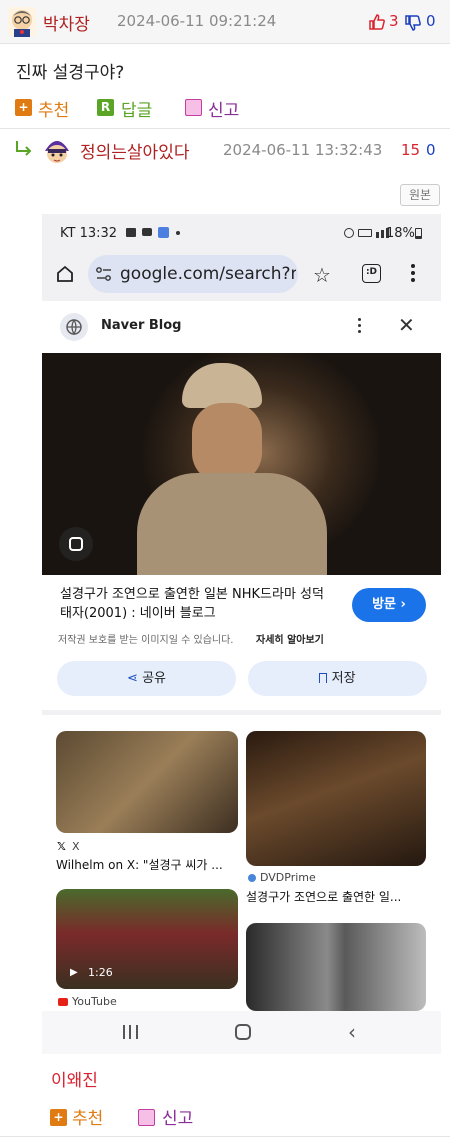 Image resolution: width=450 pixels, height=1138 pixels. I want to click on original-image-button: 원본, so click(420, 195).